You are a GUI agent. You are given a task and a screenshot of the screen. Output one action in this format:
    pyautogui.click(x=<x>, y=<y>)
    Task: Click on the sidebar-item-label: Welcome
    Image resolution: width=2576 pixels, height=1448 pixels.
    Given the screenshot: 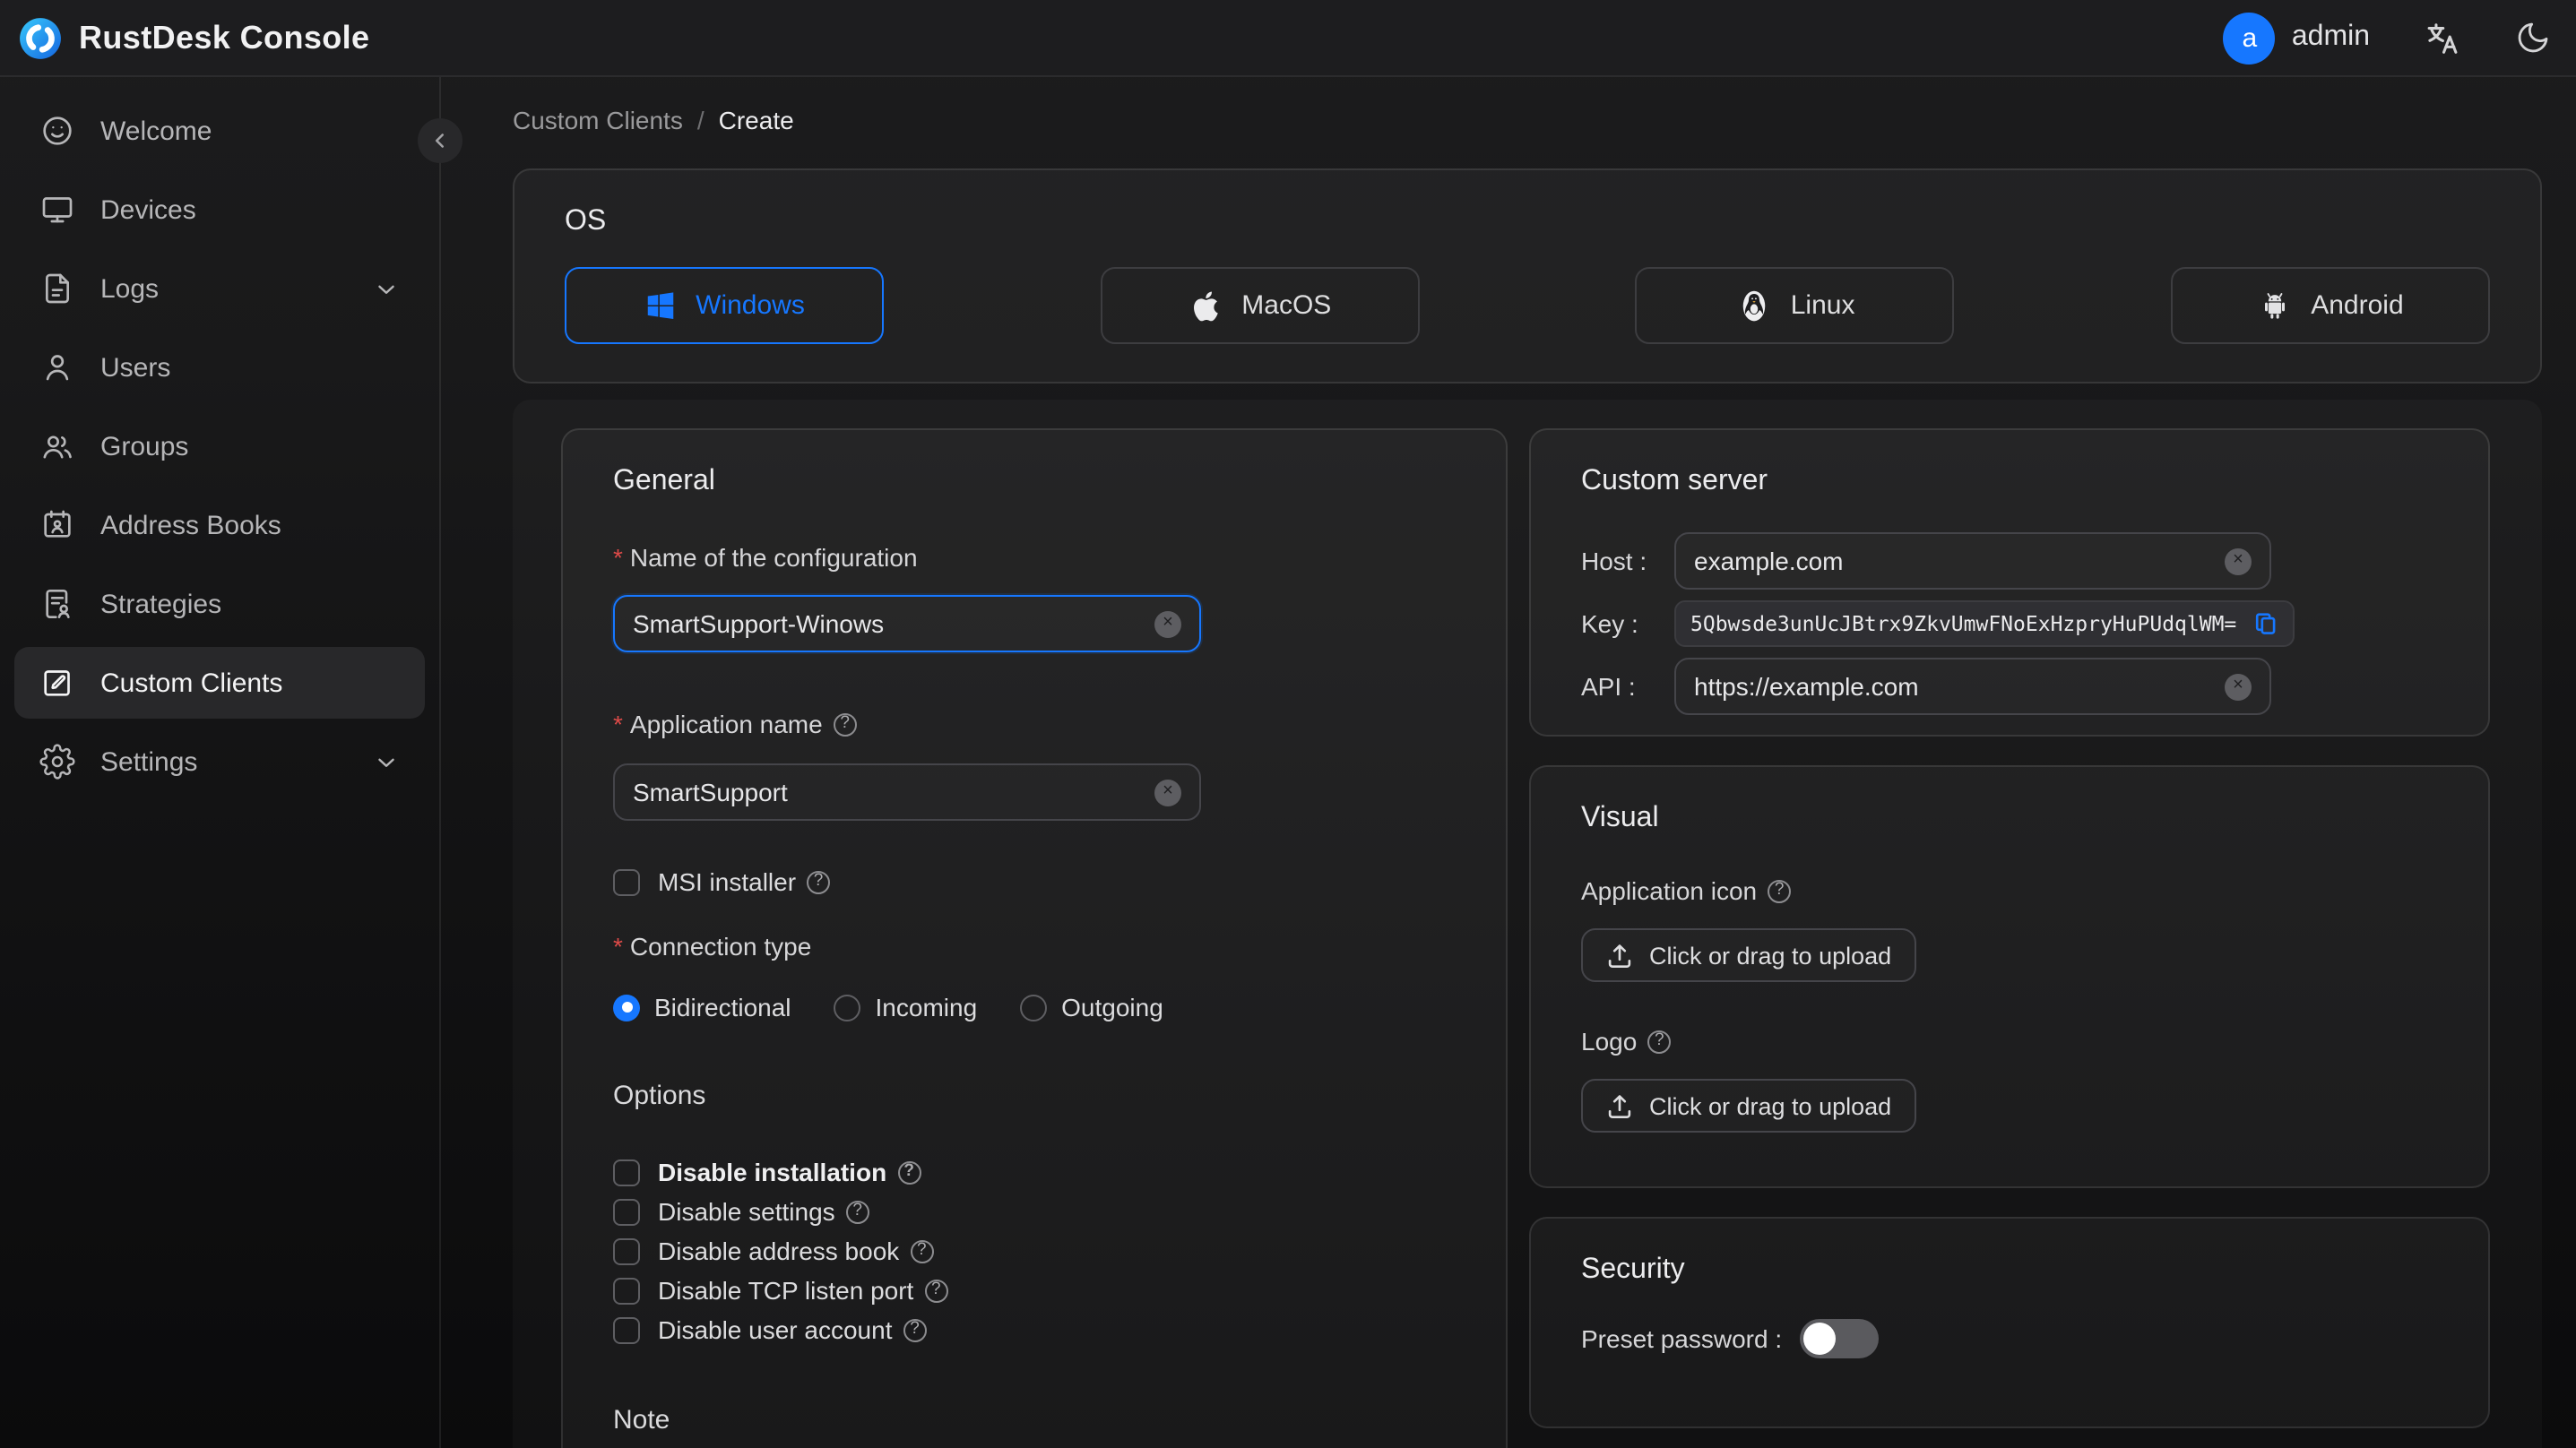 What is the action you would take?
    pyautogui.click(x=156, y=131)
    